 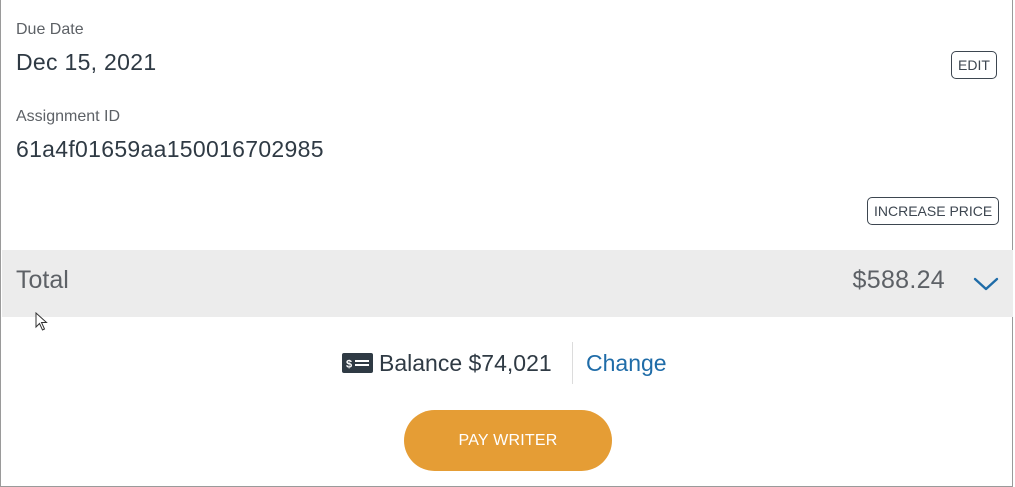 What do you see at coordinates (170, 149) in the screenshot?
I see `assignment-id-value: 61a4f01659aa150016702985` at bounding box center [170, 149].